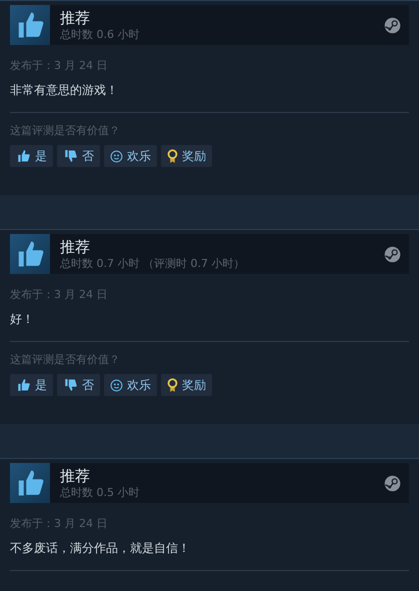 The image size is (419, 591). Describe the element at coordinates (100, 548) in the screenshot. I see `review-text: 不多废话，满分作品，就是自信！` at that location.